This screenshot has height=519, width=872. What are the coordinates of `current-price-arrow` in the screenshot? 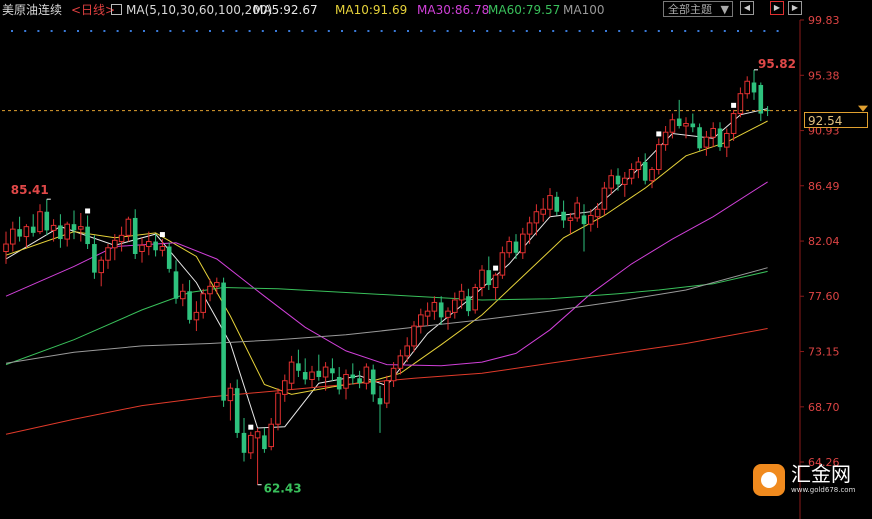 It's located at (863, 108).